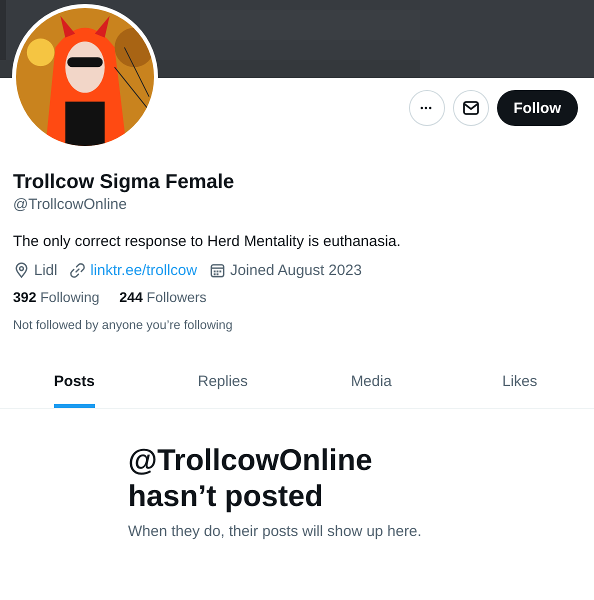 The image size is (594, 600). Describe the element at coordinates (426, 108) in the screenshot. I see `more-button: •••` at that location.